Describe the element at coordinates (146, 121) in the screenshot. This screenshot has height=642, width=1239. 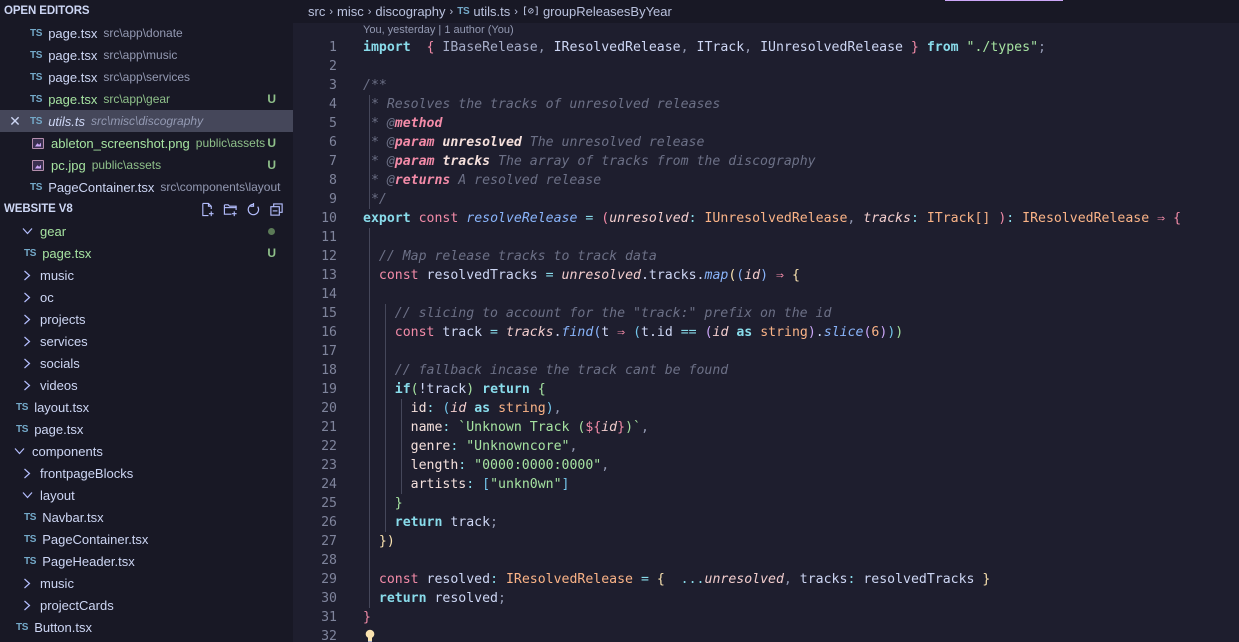
I see `open-editor-item: ✕ TS utils.ts src\misc\discography` at that location.